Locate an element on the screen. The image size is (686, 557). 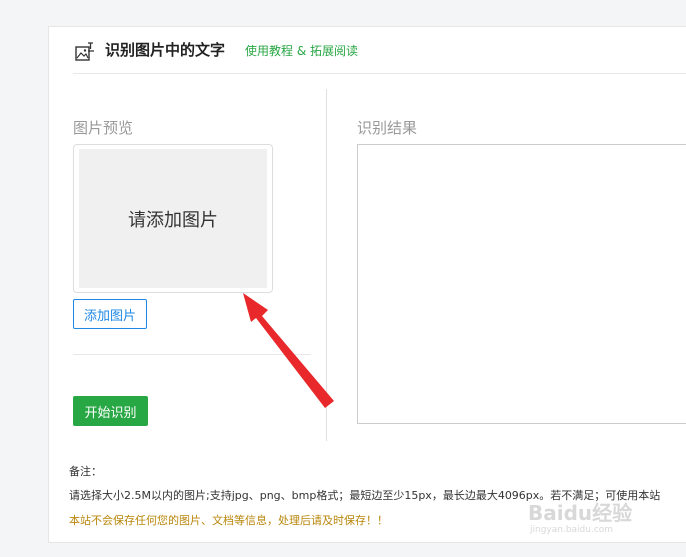
result-label: 识别结果 is located at coordinates (387, 128).